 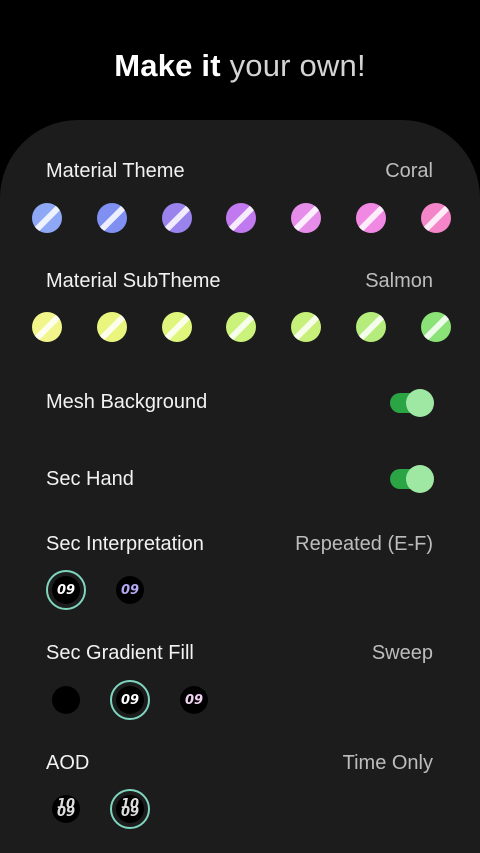 What do you see at coordinates (127, 402) in the screenshot?
I see `mesh-background-label: Mesh Background` at bounding box center [127, 402].